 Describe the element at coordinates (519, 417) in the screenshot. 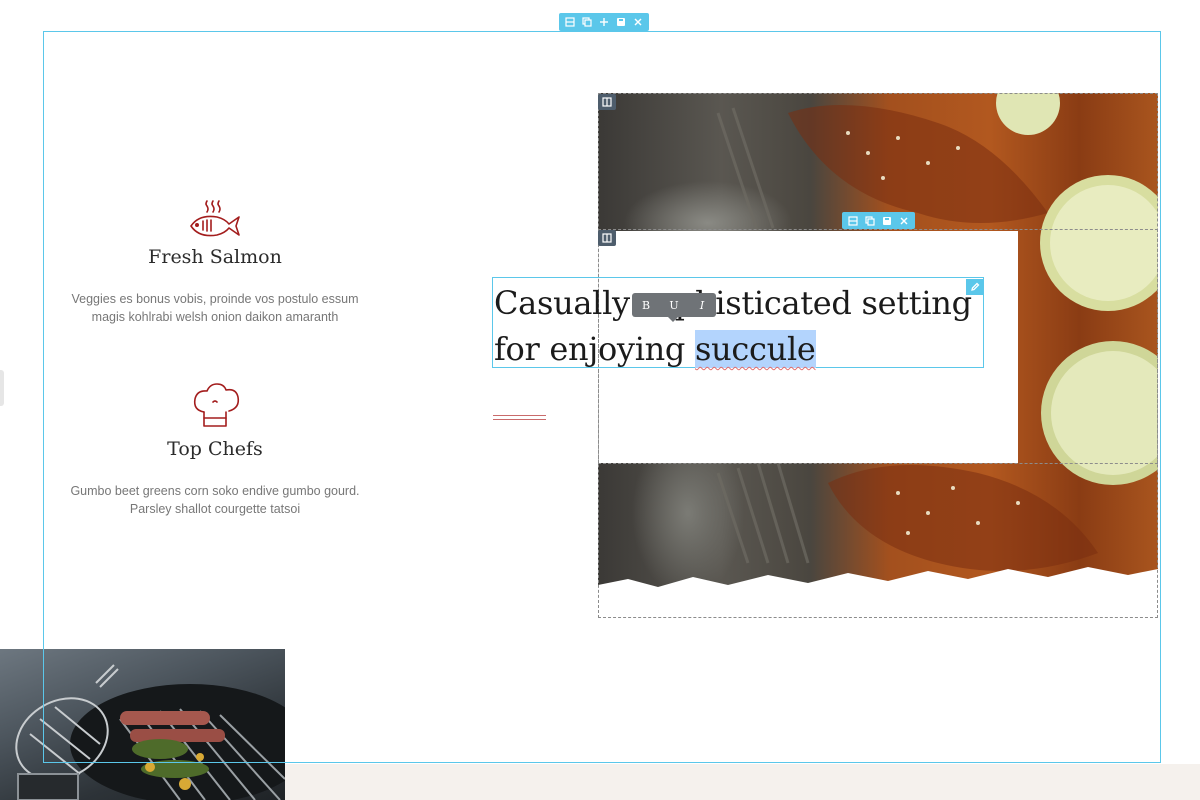

I see `decorative-divider` at that location.